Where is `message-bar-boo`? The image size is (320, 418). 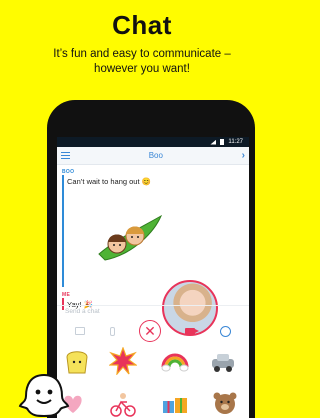
message-bar-boo is located at coordinates (63, 231).